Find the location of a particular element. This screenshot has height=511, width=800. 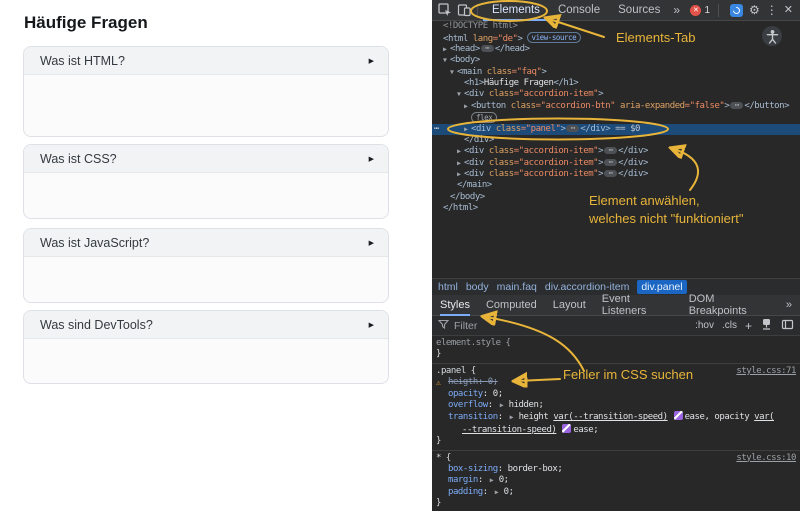

extension-badge-icon is located at coordinates (737, 10).